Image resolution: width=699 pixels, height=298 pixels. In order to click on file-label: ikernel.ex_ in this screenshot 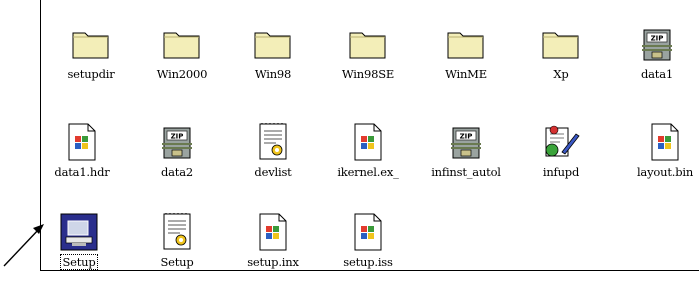, I will do `click(368, 172)`.